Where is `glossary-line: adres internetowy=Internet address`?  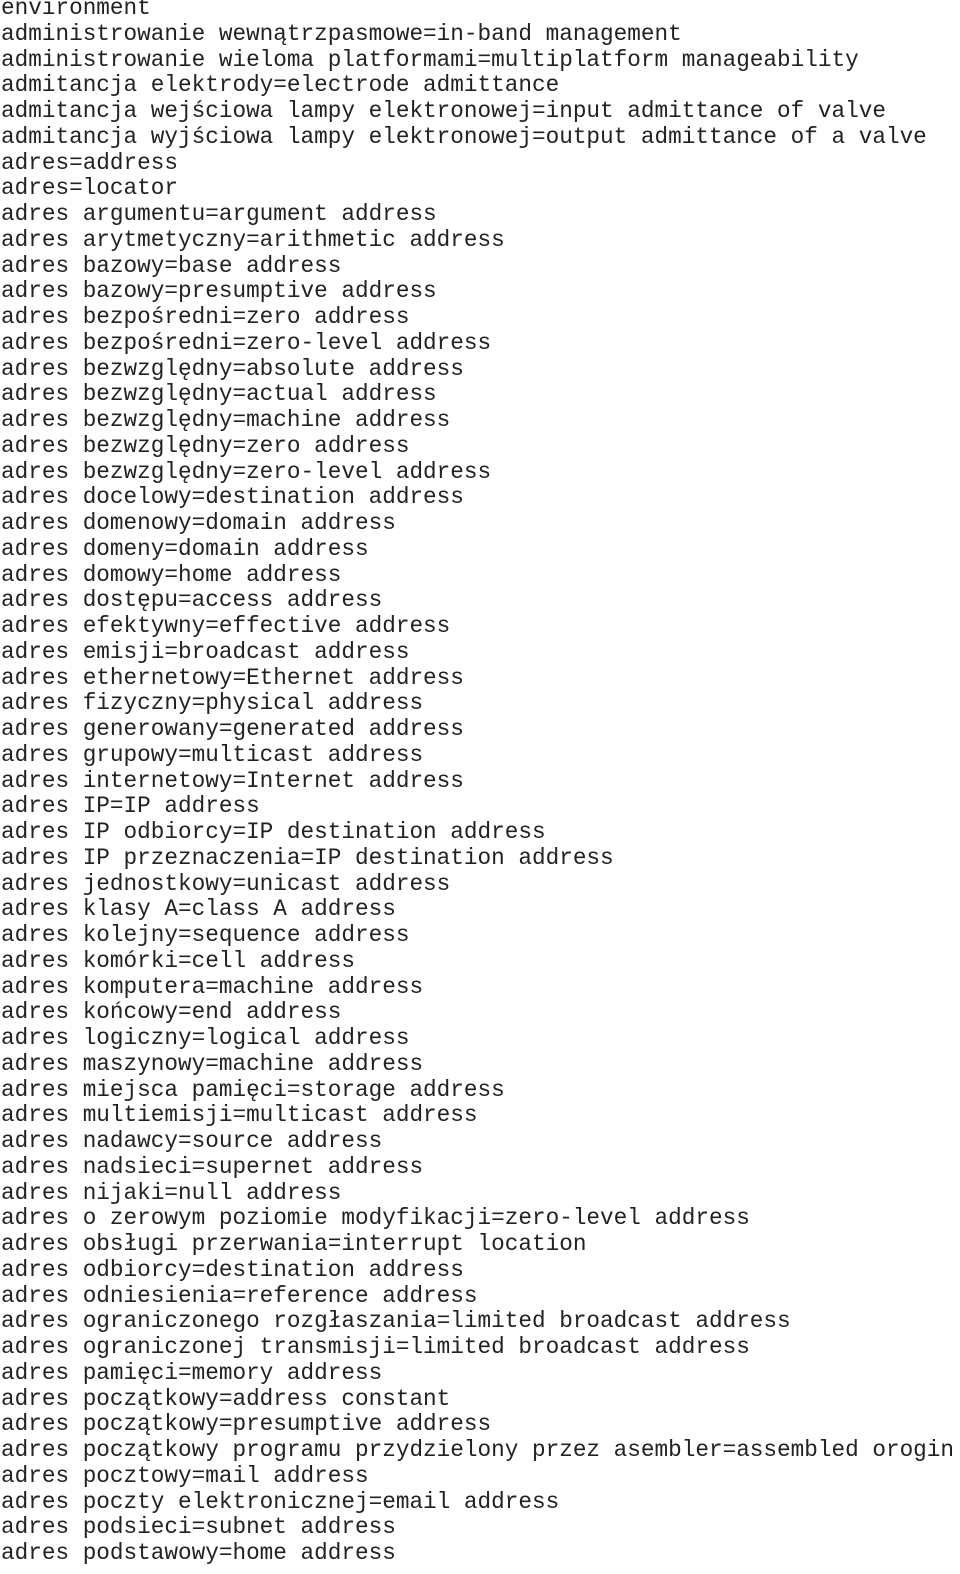 glossary-line: adres internetowy=Internet address is located at coordinates (232, 780).